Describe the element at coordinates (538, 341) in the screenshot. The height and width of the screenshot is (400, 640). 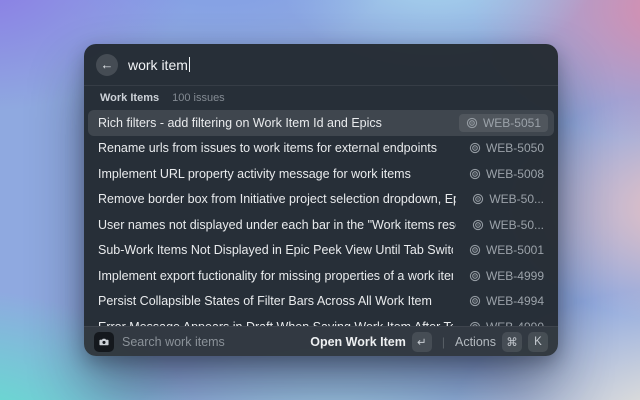
I see `k-key-icon: K` at that location.